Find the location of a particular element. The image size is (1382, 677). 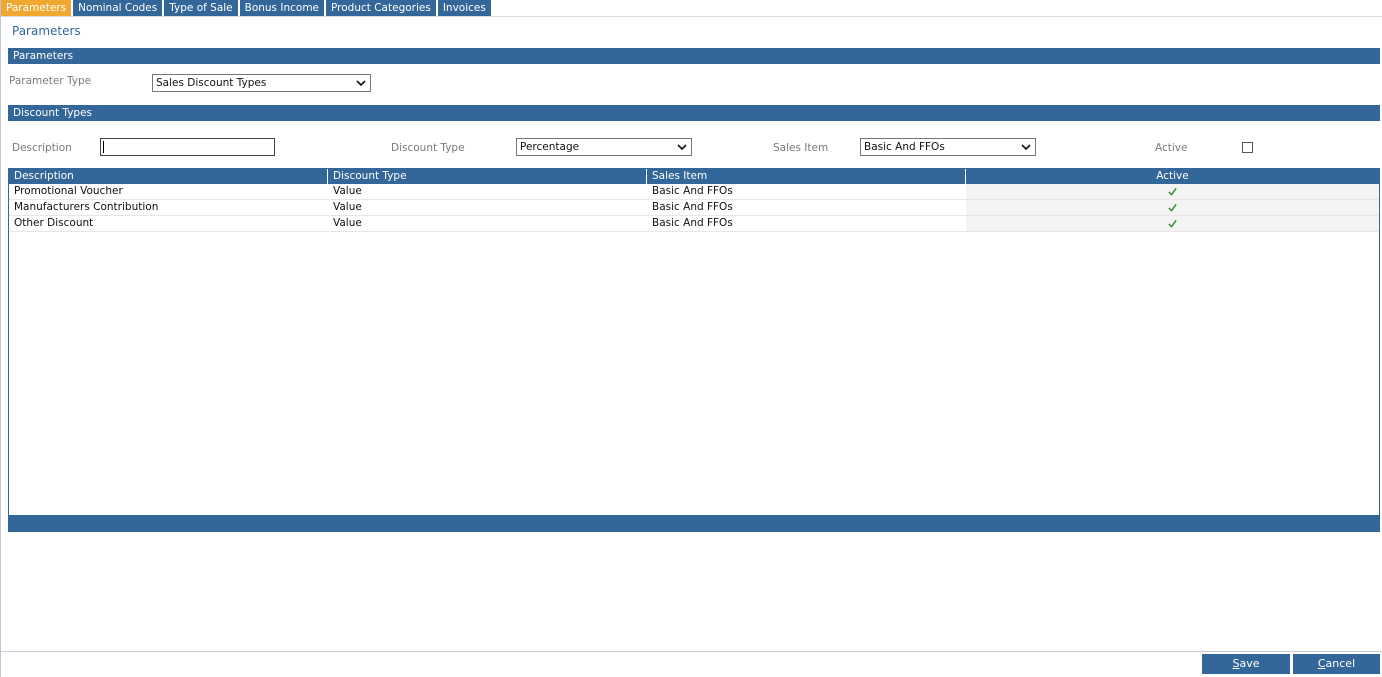

tab-underline is located at coordinates (691, 16).